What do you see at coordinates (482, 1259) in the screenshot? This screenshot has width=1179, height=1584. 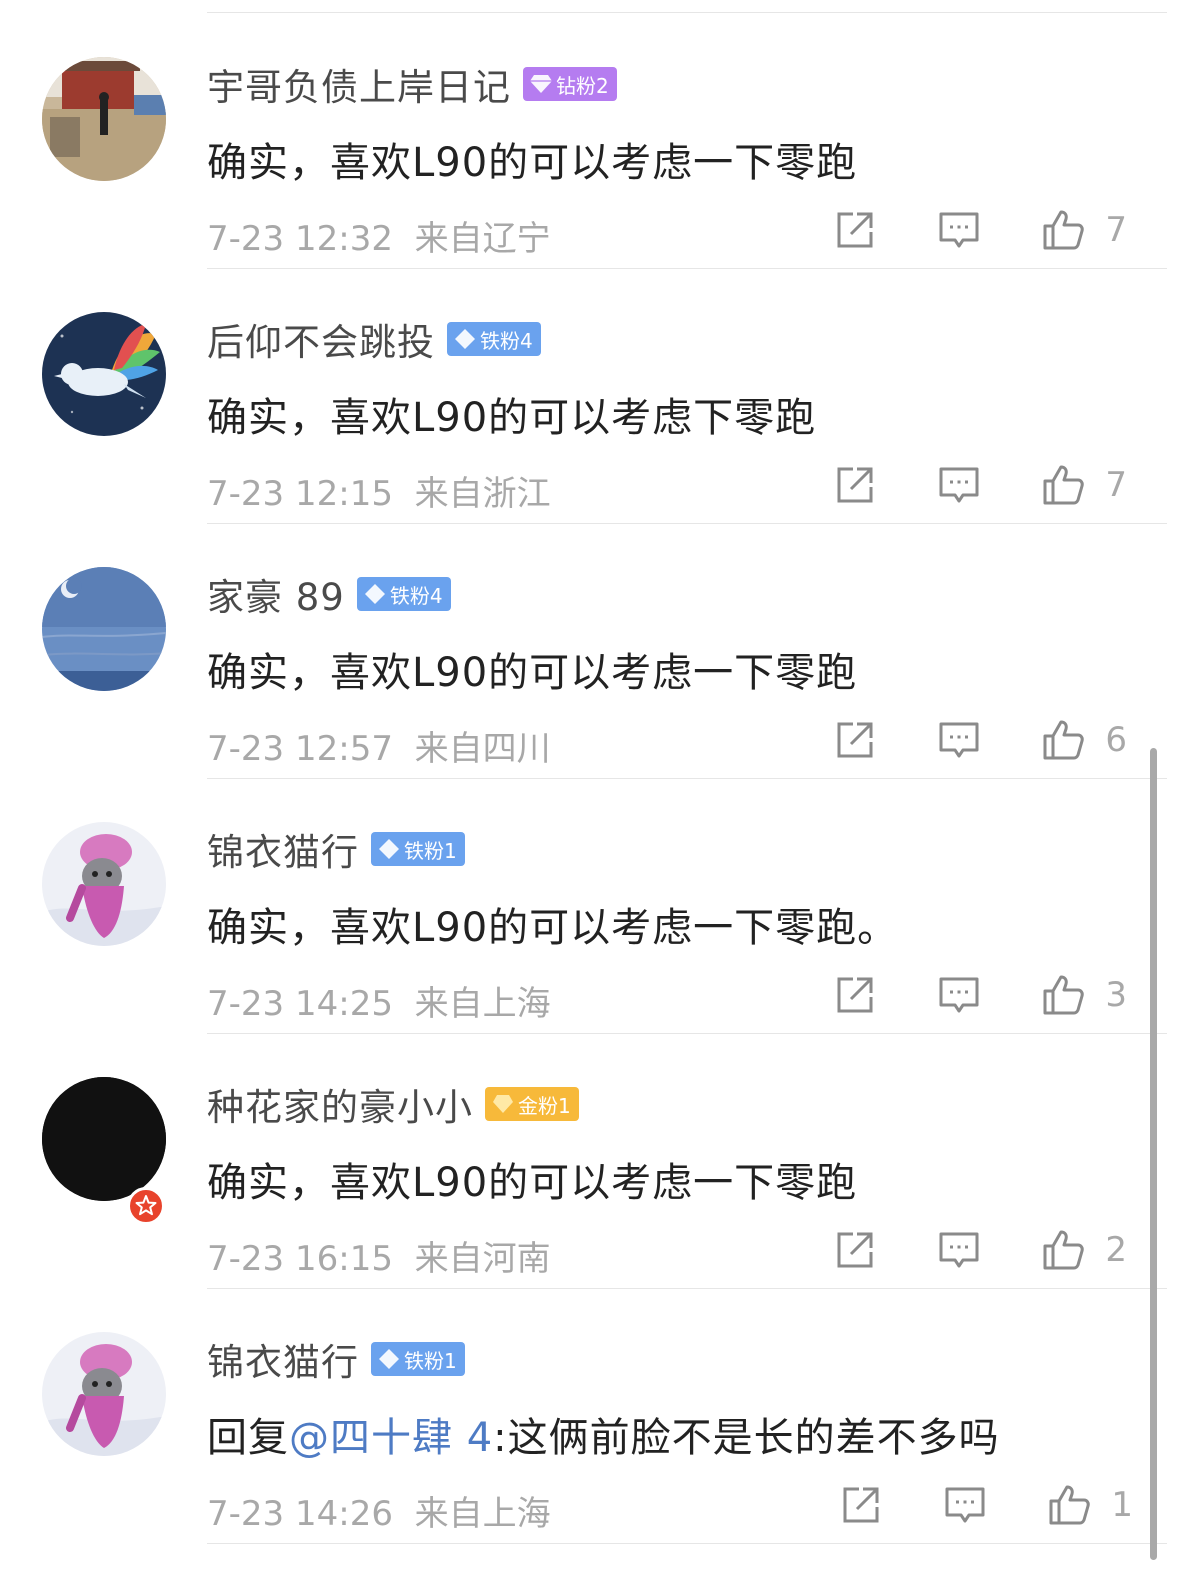 I see `comment-location: 来自河南` at bounding box center [482, 1259].